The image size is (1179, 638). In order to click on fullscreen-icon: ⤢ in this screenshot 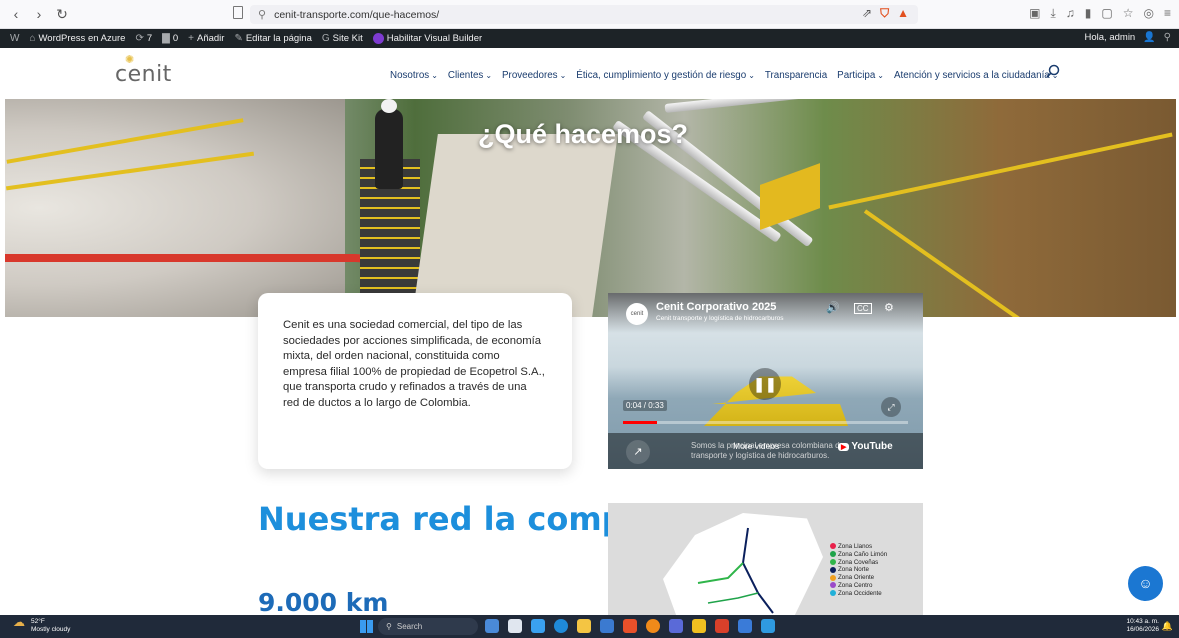, I will do `click(891, 407)`.